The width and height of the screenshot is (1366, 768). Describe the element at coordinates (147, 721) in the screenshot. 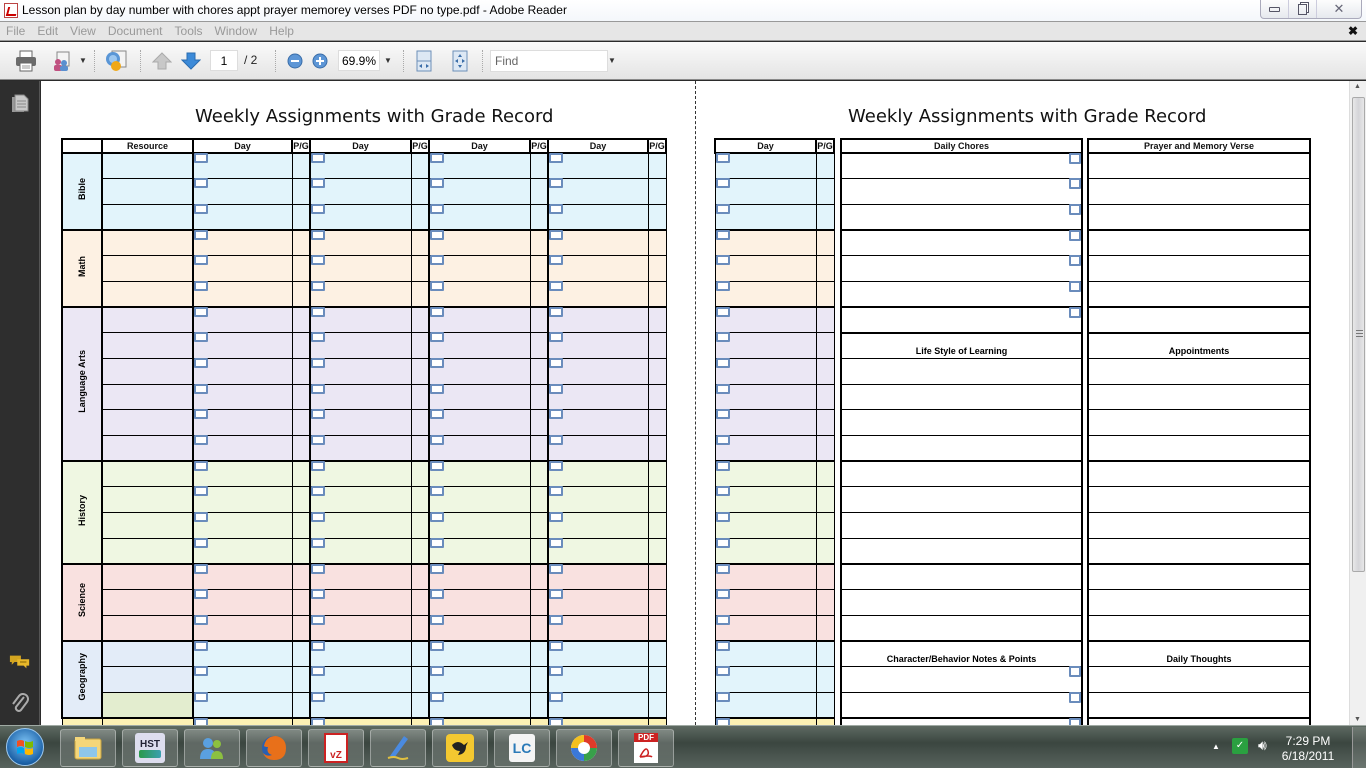

I see `cell` at that location.